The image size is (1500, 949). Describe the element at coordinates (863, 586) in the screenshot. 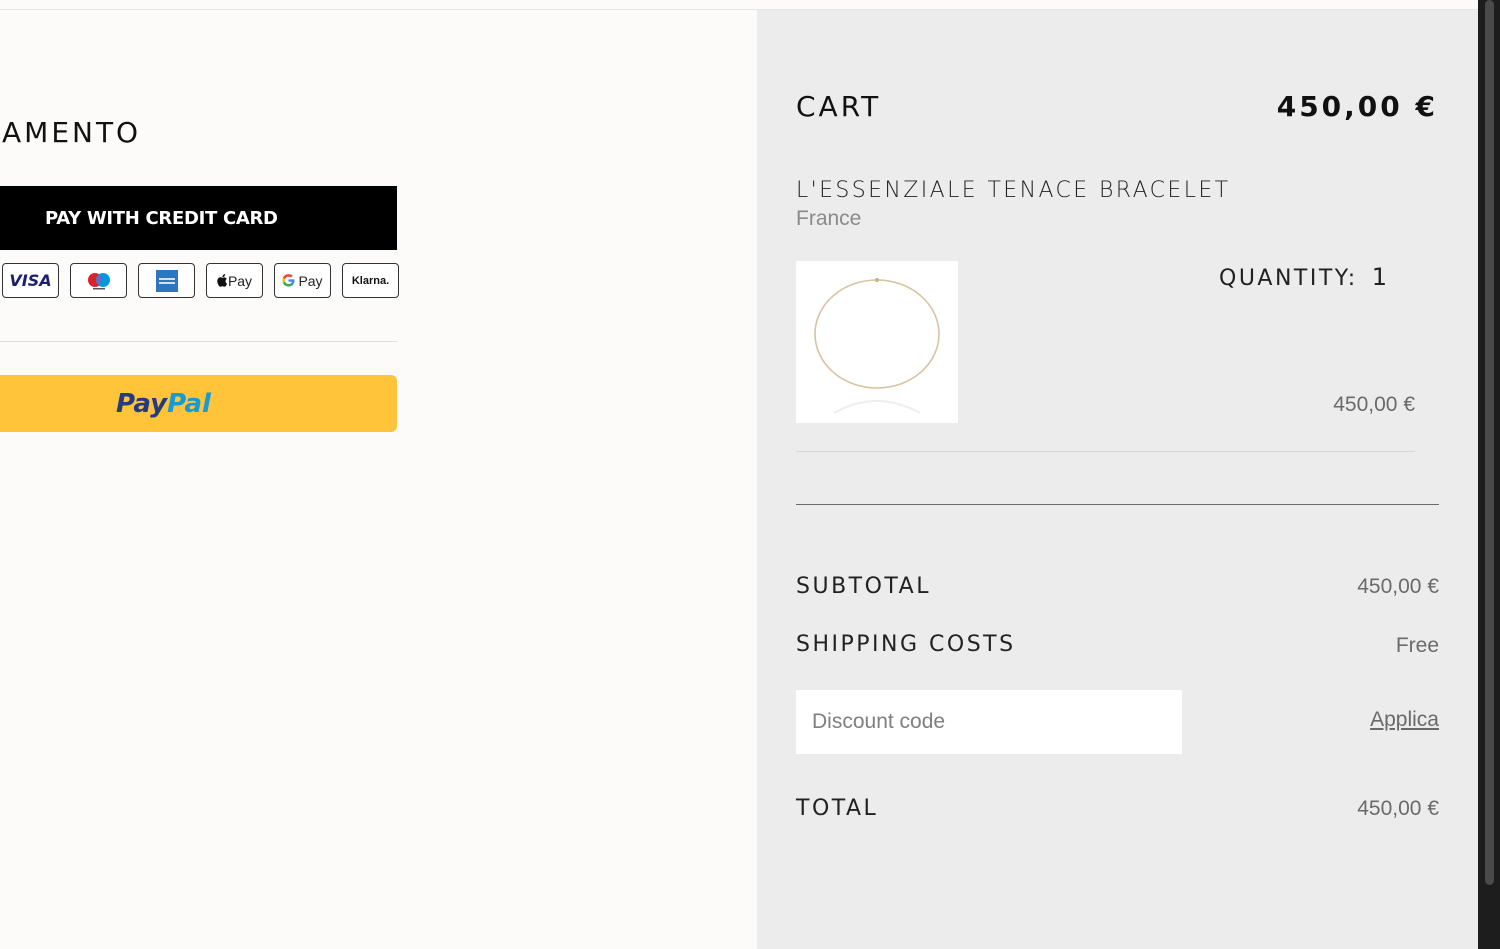

I see `subtotal-label: SUBTOTAL` at that location.